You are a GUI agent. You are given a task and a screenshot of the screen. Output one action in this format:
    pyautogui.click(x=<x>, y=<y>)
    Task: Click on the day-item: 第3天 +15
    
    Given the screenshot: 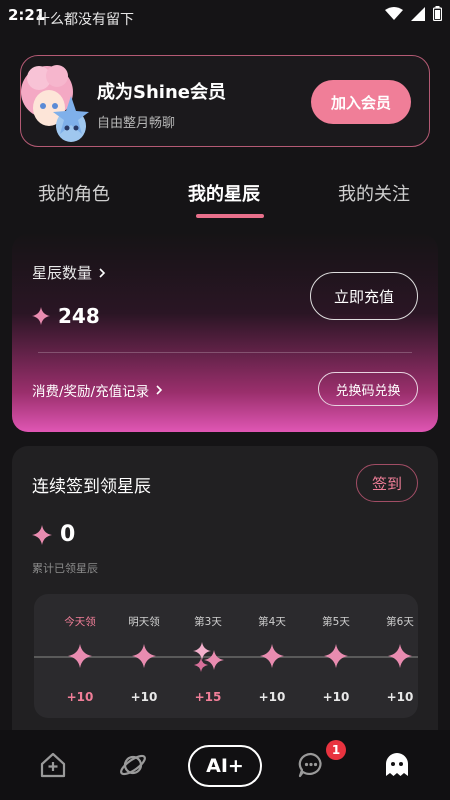 What is the action you would take?
    pyautogui.click(x=208, y=656)
    